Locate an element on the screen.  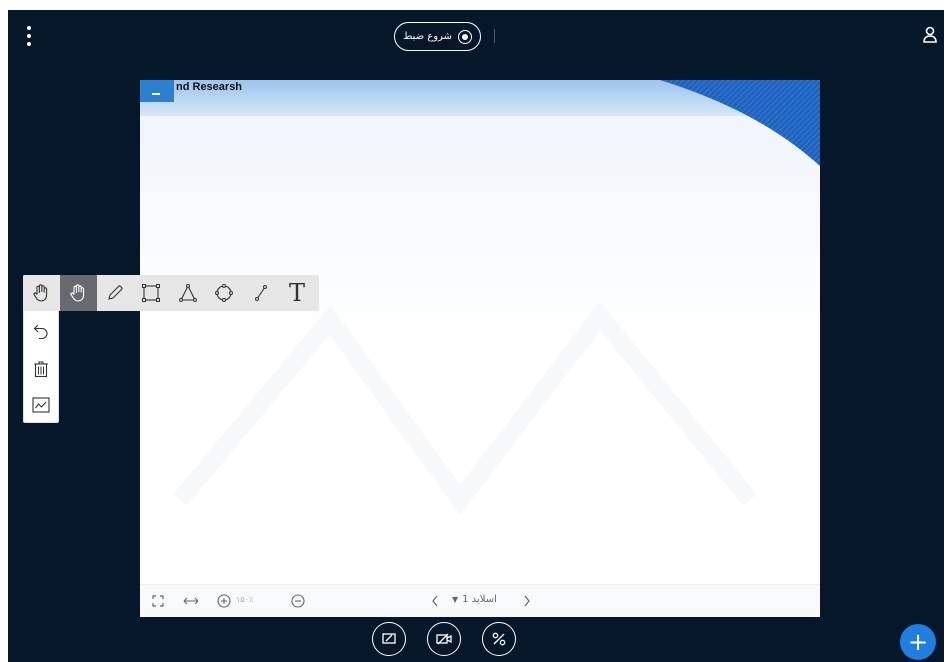
fit-width-icon is located at coordinates (191, 601).